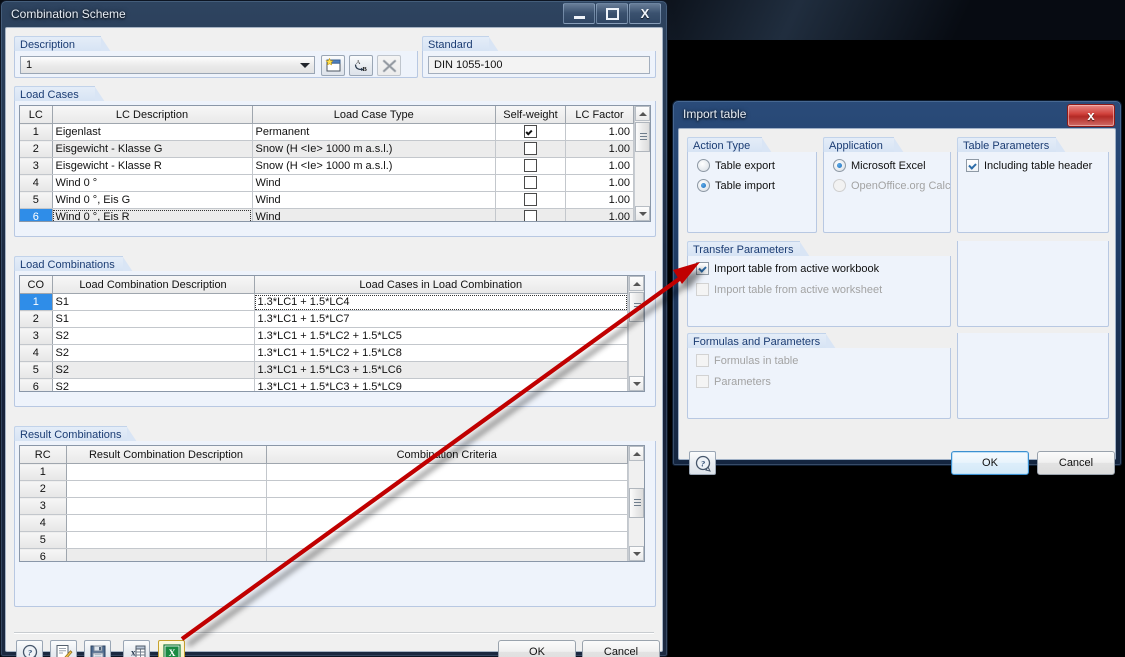 The width and height of the screenshot is (1125, 657). Describe the element at coordinates (612, 13) in the screenshot. I see `maximize-icon` at that location.